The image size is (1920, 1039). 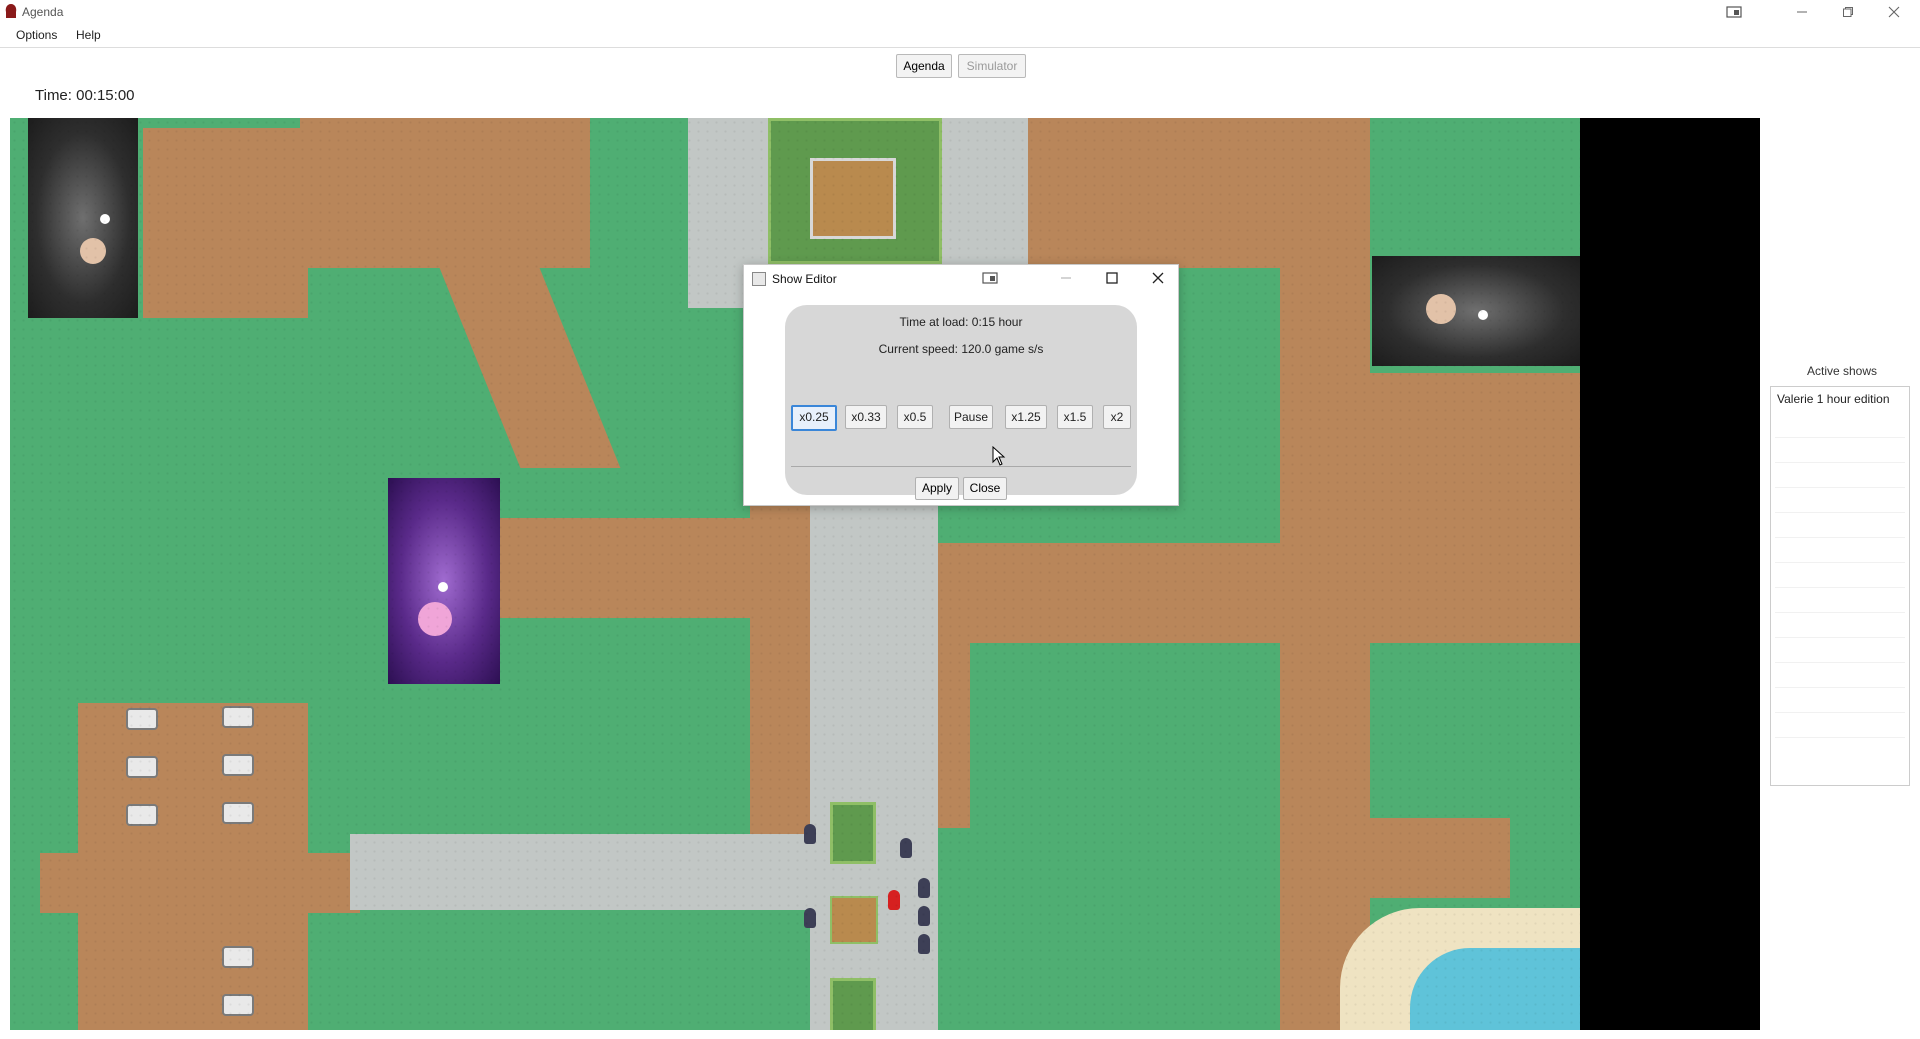 I want to click on current-speed-label: Current speed: 120.0 game s/s, so click(x=961, y=349).